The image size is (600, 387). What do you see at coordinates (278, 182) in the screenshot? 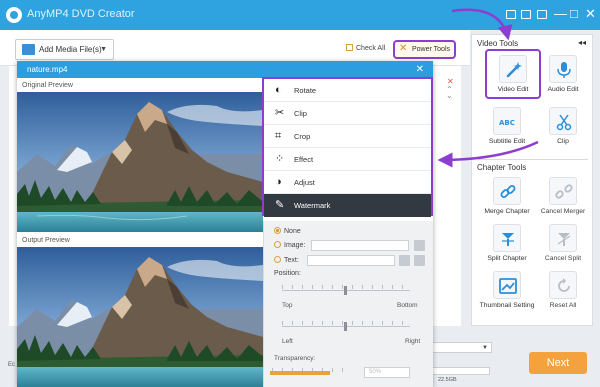
I see `adjust-icon: ◑` at bounding box center [278, 182].